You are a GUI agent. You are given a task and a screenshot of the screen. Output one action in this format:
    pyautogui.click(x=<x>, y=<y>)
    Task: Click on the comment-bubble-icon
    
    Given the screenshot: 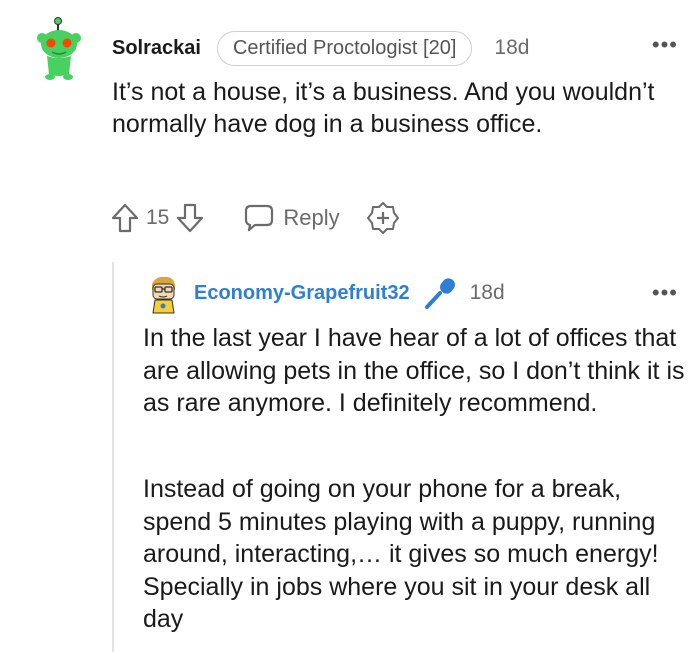 What is the action you would take?
    pyautogui.click(x=259, y=218)
    